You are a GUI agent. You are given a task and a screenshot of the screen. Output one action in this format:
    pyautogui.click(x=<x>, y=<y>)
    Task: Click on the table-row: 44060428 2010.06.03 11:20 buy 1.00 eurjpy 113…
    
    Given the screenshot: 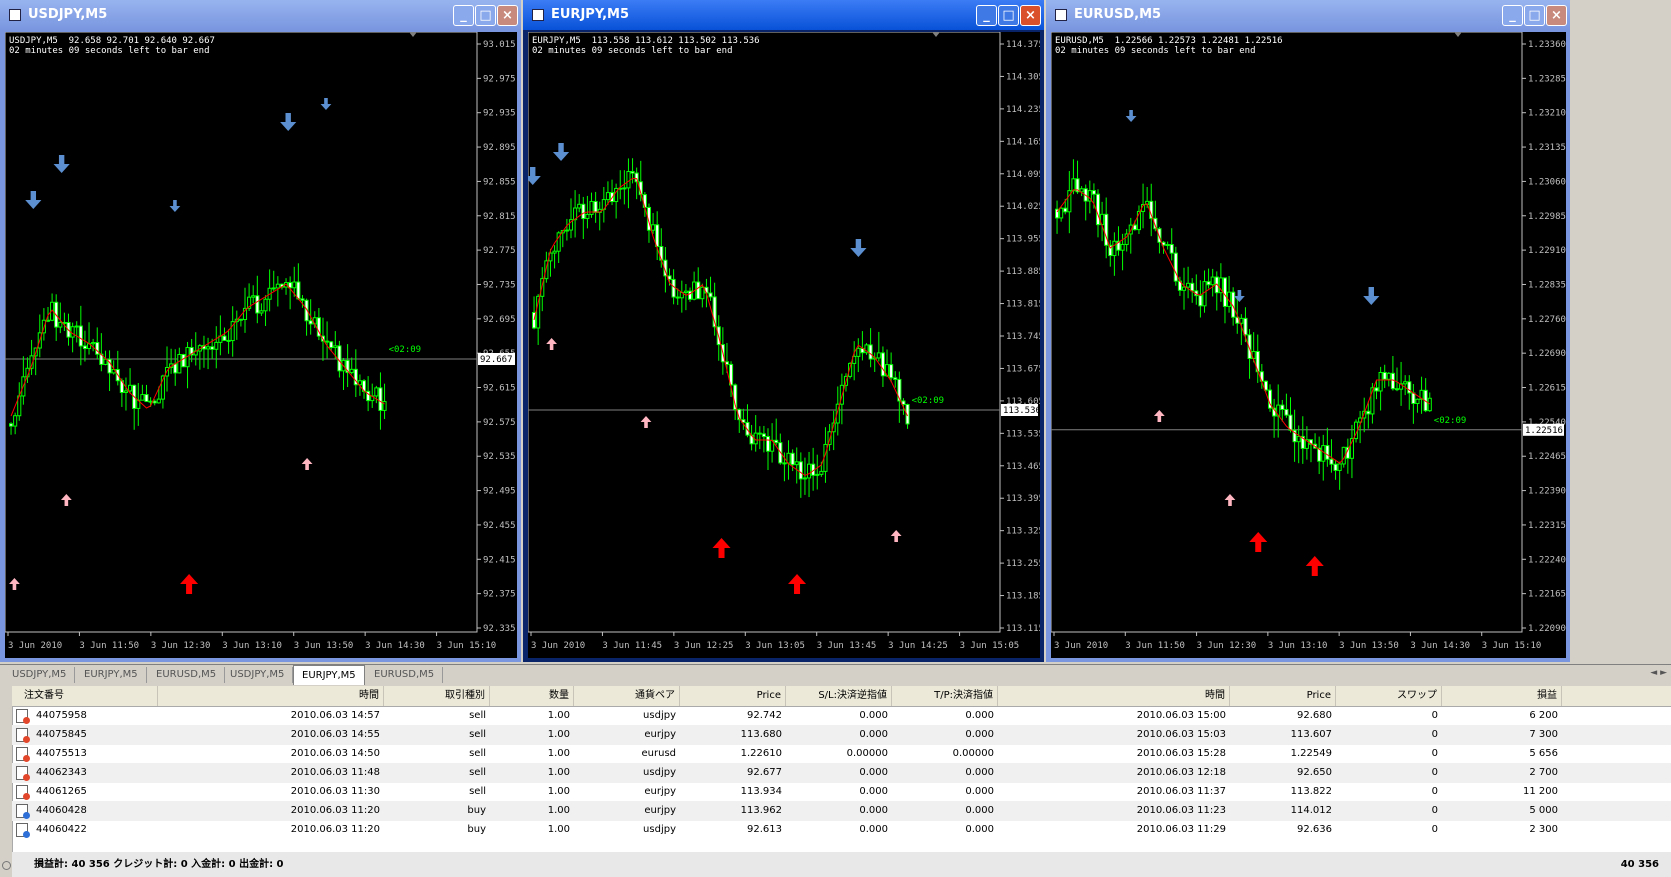 What is the action you would take?
    pyautogui.click(x=841, y=811)
    